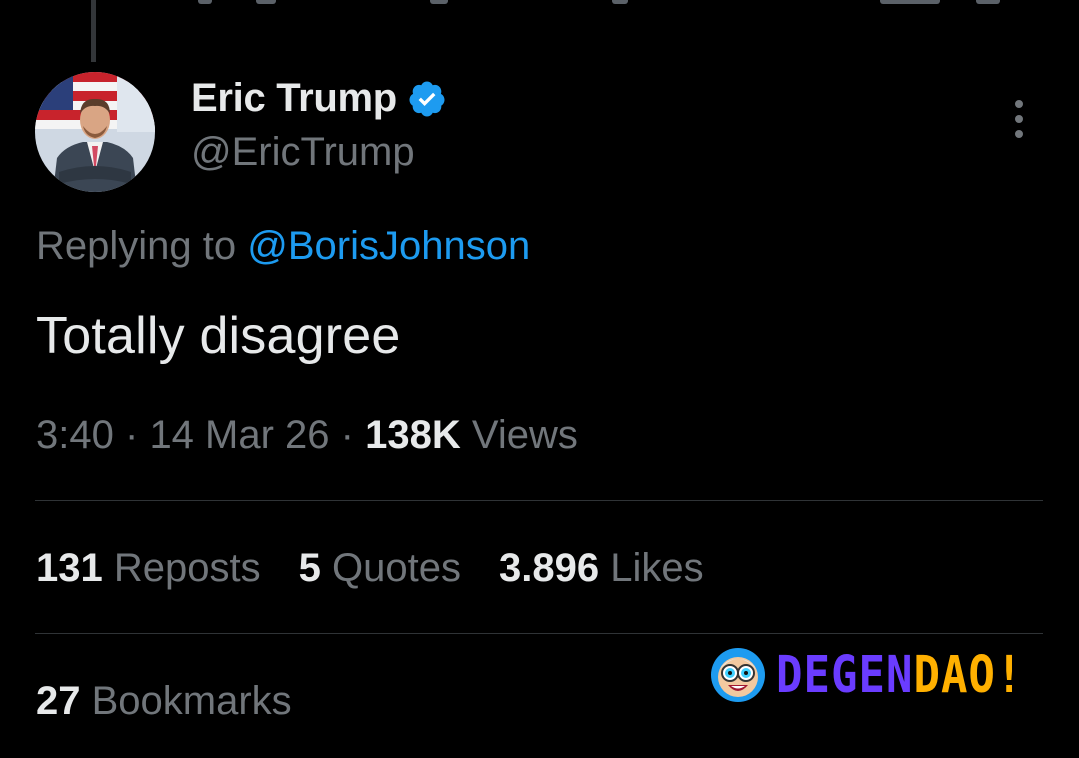 The height and width of the screenshot is (758, 1079). What do you see at coordinates (58, 701) in the screenshot?
I see `bookmarks-count: 27` at bounding box center [58, 701].